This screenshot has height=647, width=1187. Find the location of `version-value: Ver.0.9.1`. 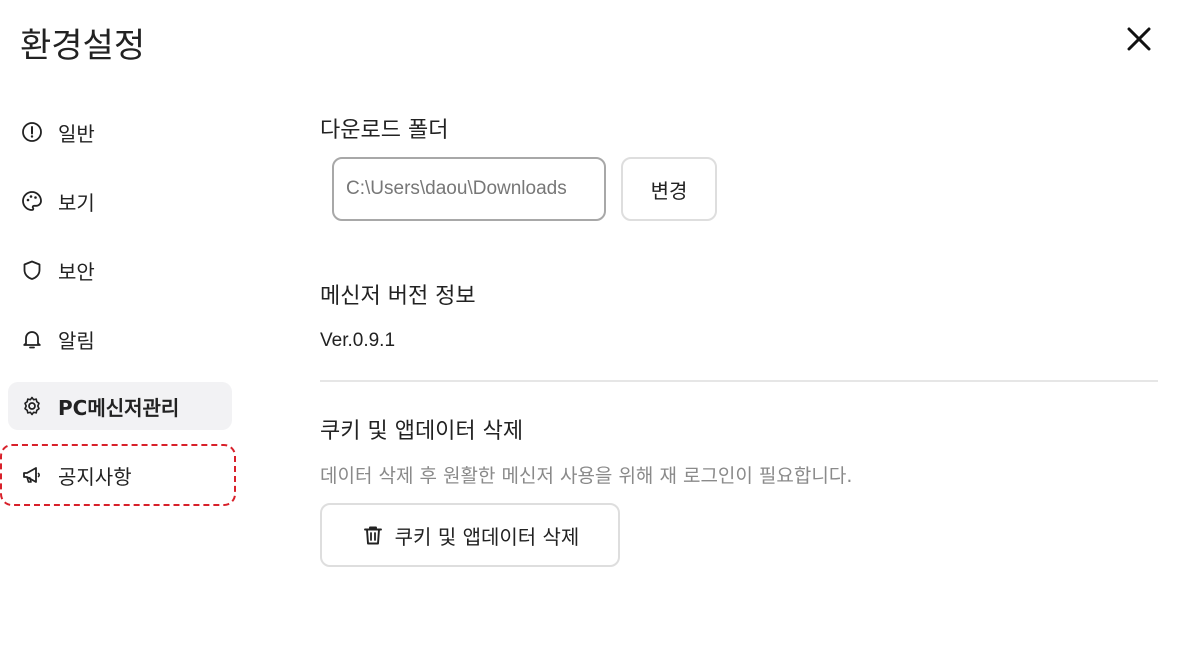

version-value: Ver.0.9.1 is located at coordinates (358, 340).